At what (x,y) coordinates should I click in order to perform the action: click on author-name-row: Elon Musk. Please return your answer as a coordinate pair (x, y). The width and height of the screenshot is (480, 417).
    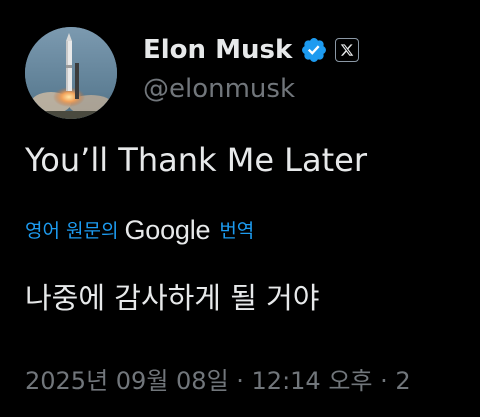
    Looking at the image, I should click on (251, 50).